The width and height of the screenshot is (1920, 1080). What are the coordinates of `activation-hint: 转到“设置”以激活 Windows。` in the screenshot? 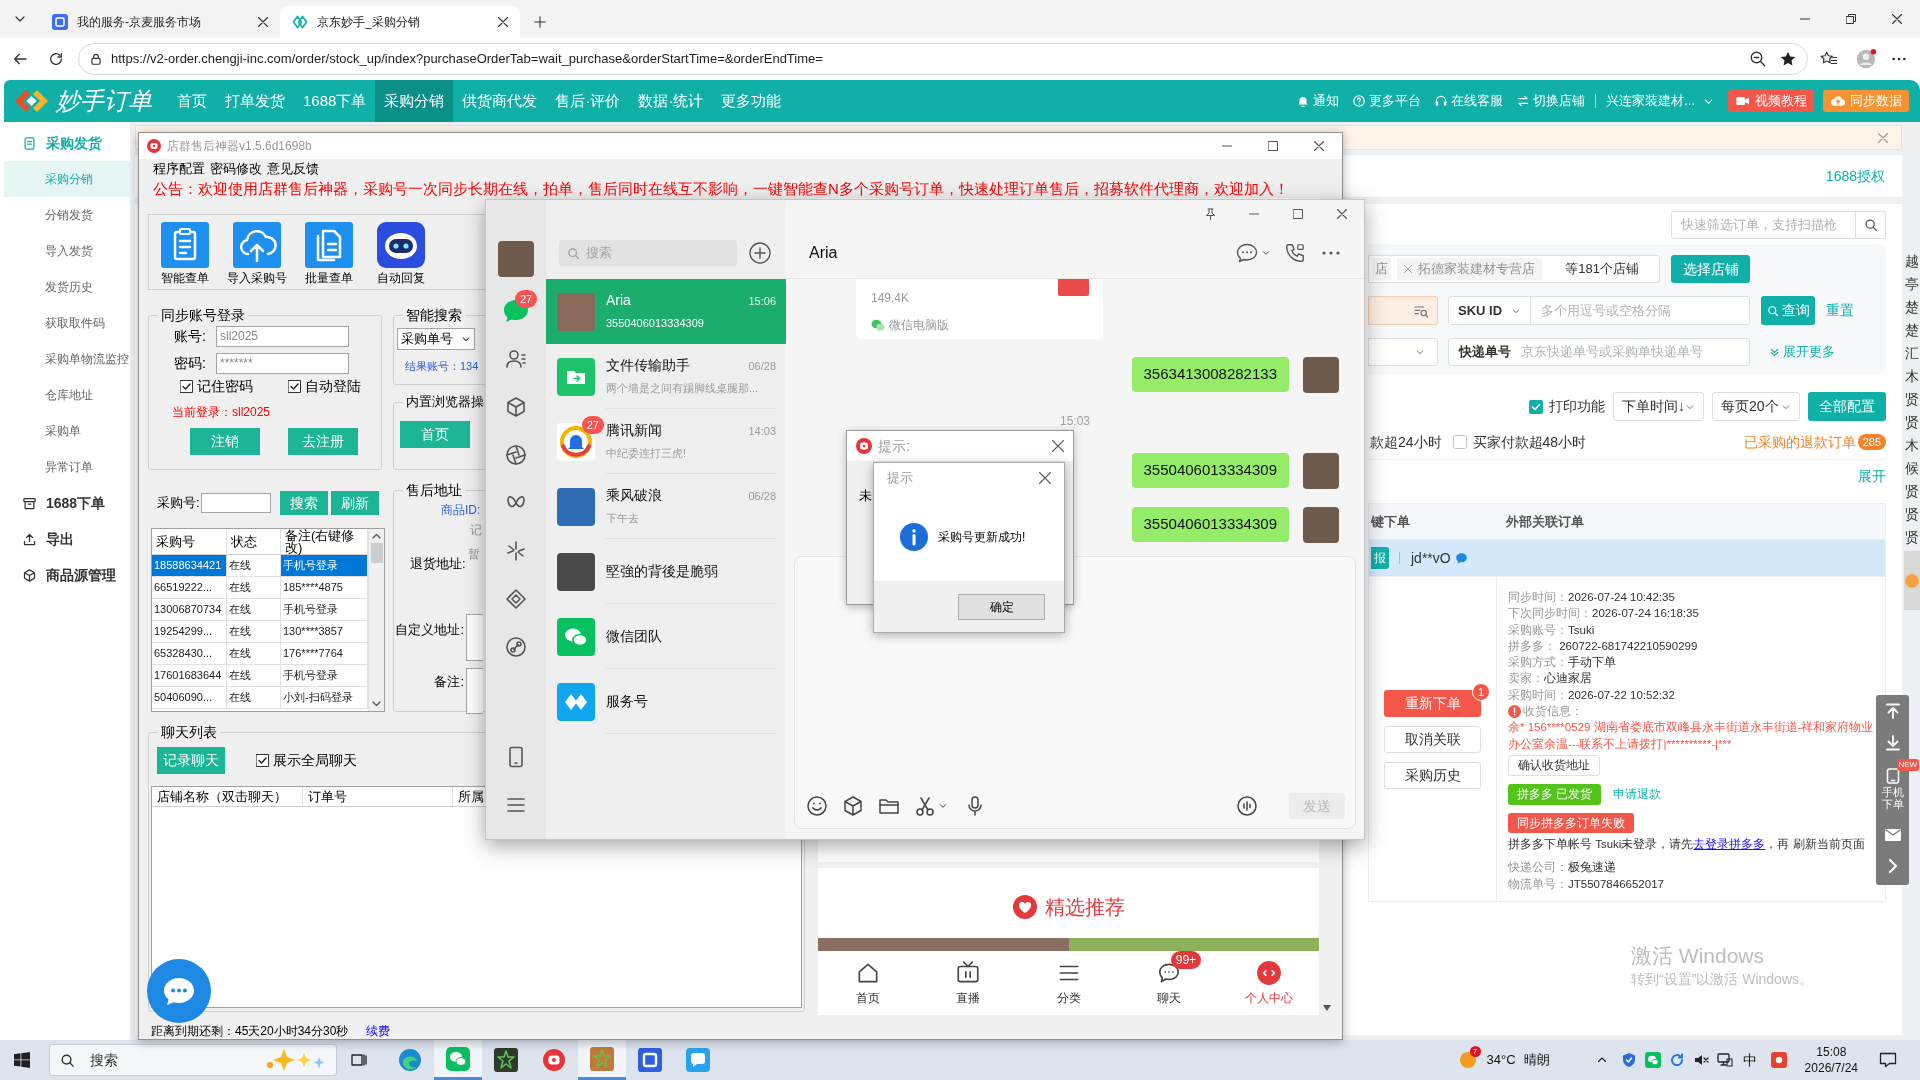 It's located at (1722, 979).